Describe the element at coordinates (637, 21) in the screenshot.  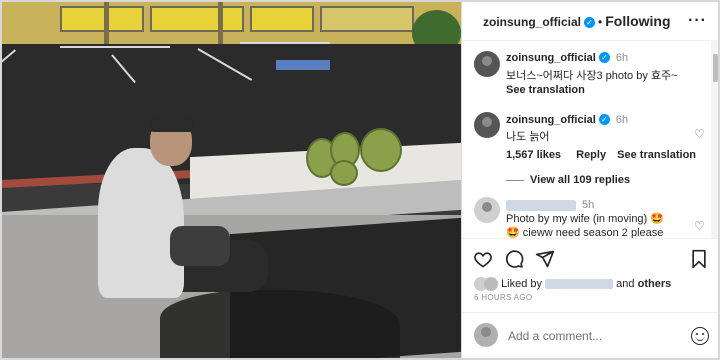
I see `following-button: Following` at that location.